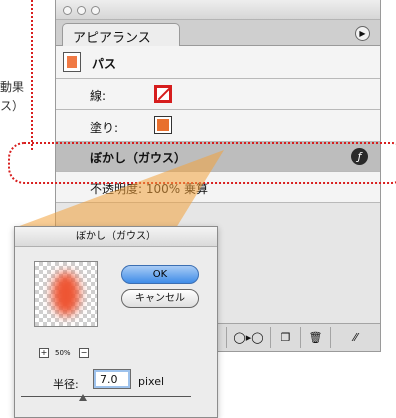  I want to click on blur-preview, so click(66, 294).